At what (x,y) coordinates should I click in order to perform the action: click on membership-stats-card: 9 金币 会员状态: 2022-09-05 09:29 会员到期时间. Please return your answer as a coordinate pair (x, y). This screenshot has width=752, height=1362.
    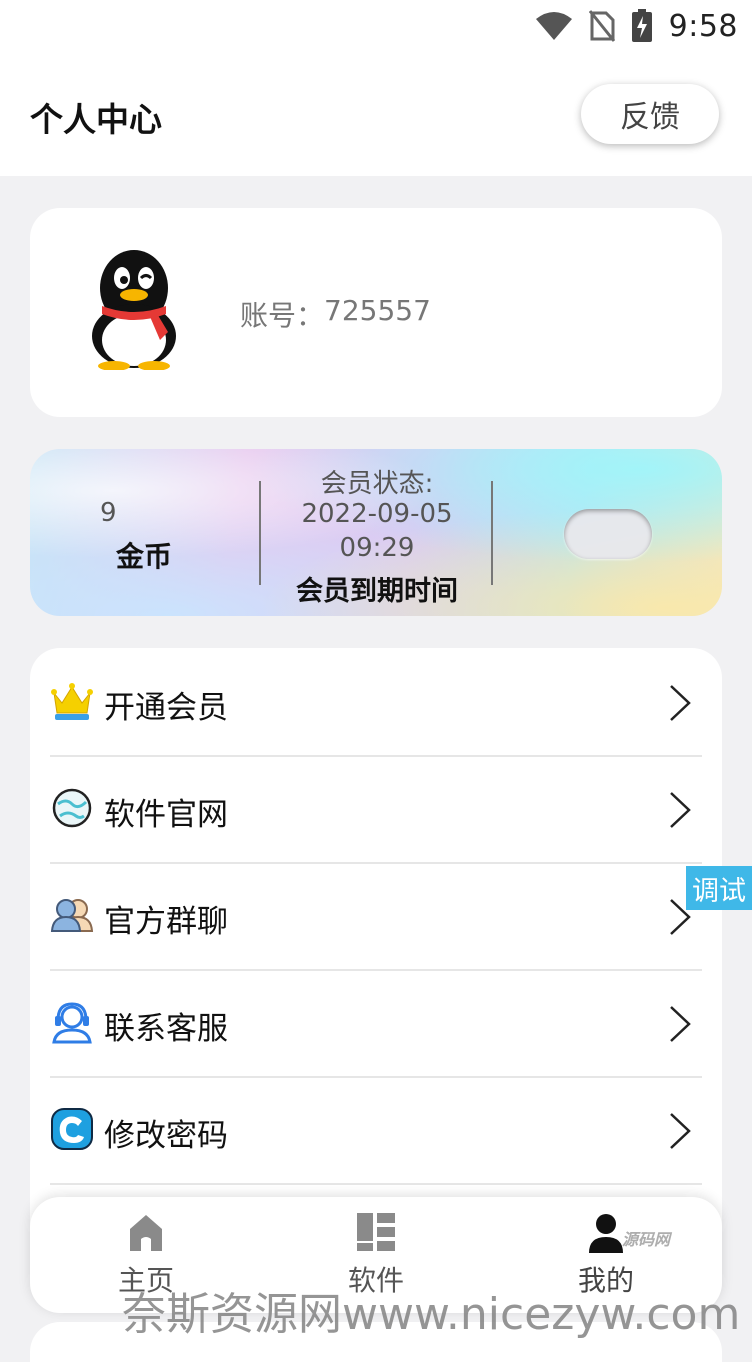
    Looking at the image, I should click on (376, 532).